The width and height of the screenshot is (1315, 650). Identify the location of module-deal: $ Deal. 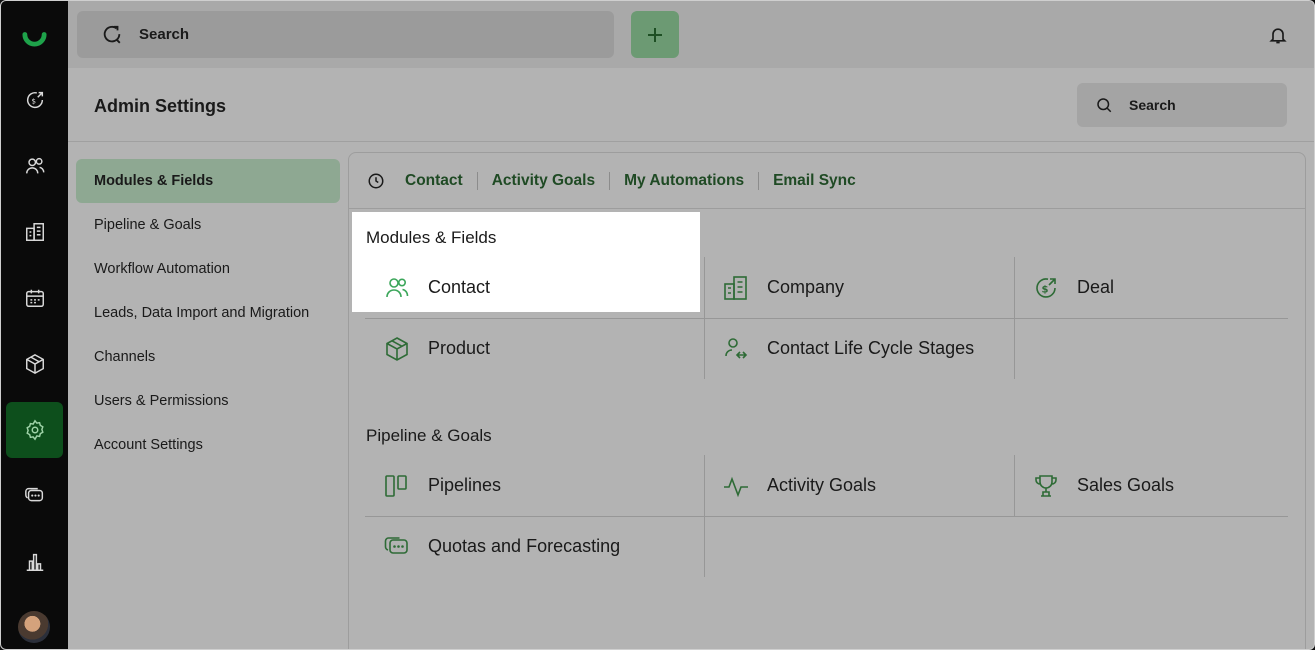
(1158, 287).